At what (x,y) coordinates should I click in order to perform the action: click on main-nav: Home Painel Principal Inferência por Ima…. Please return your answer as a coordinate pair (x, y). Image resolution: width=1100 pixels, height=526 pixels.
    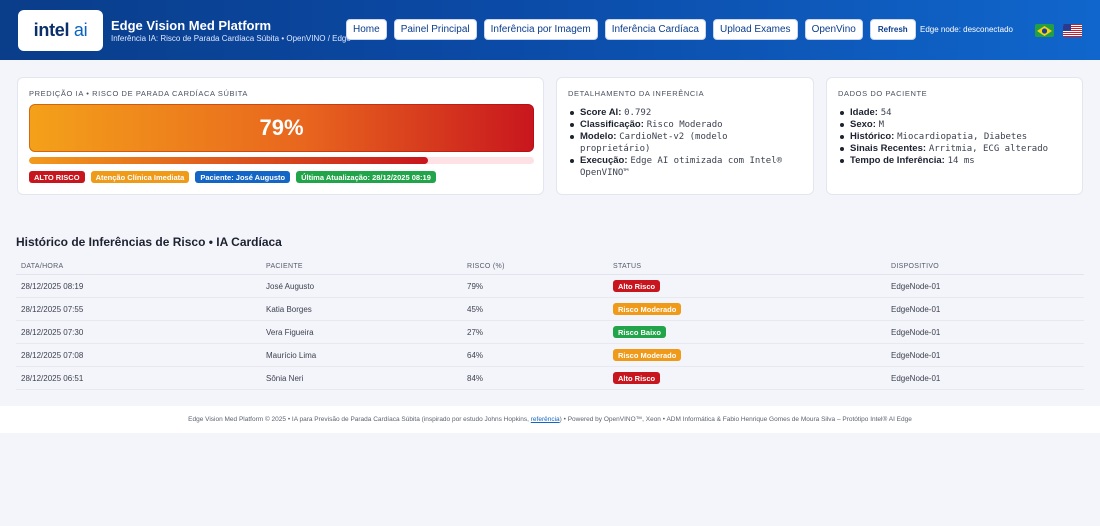
    Looking at the image, I should click on (631, 29).